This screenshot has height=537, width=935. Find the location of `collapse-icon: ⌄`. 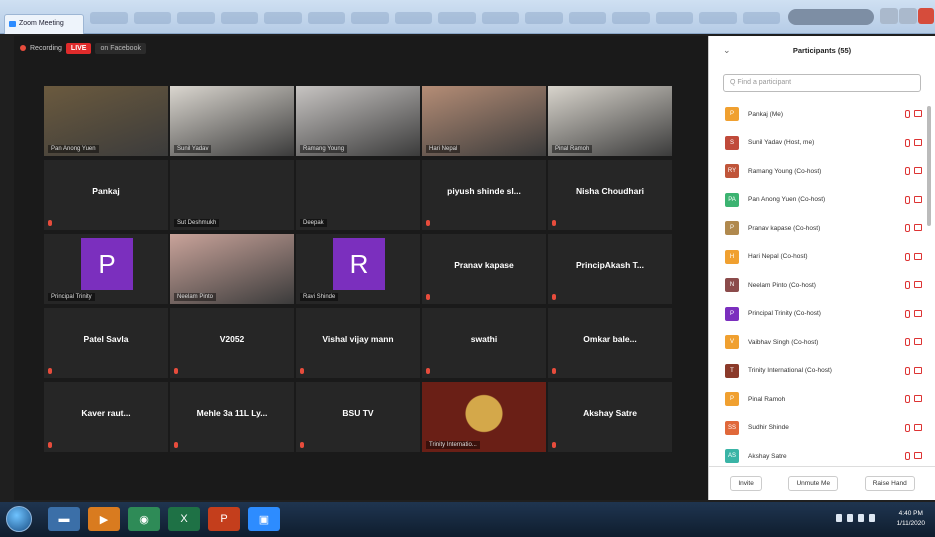

collapse-icon: ⌄ is located at coordinates (727, 50).